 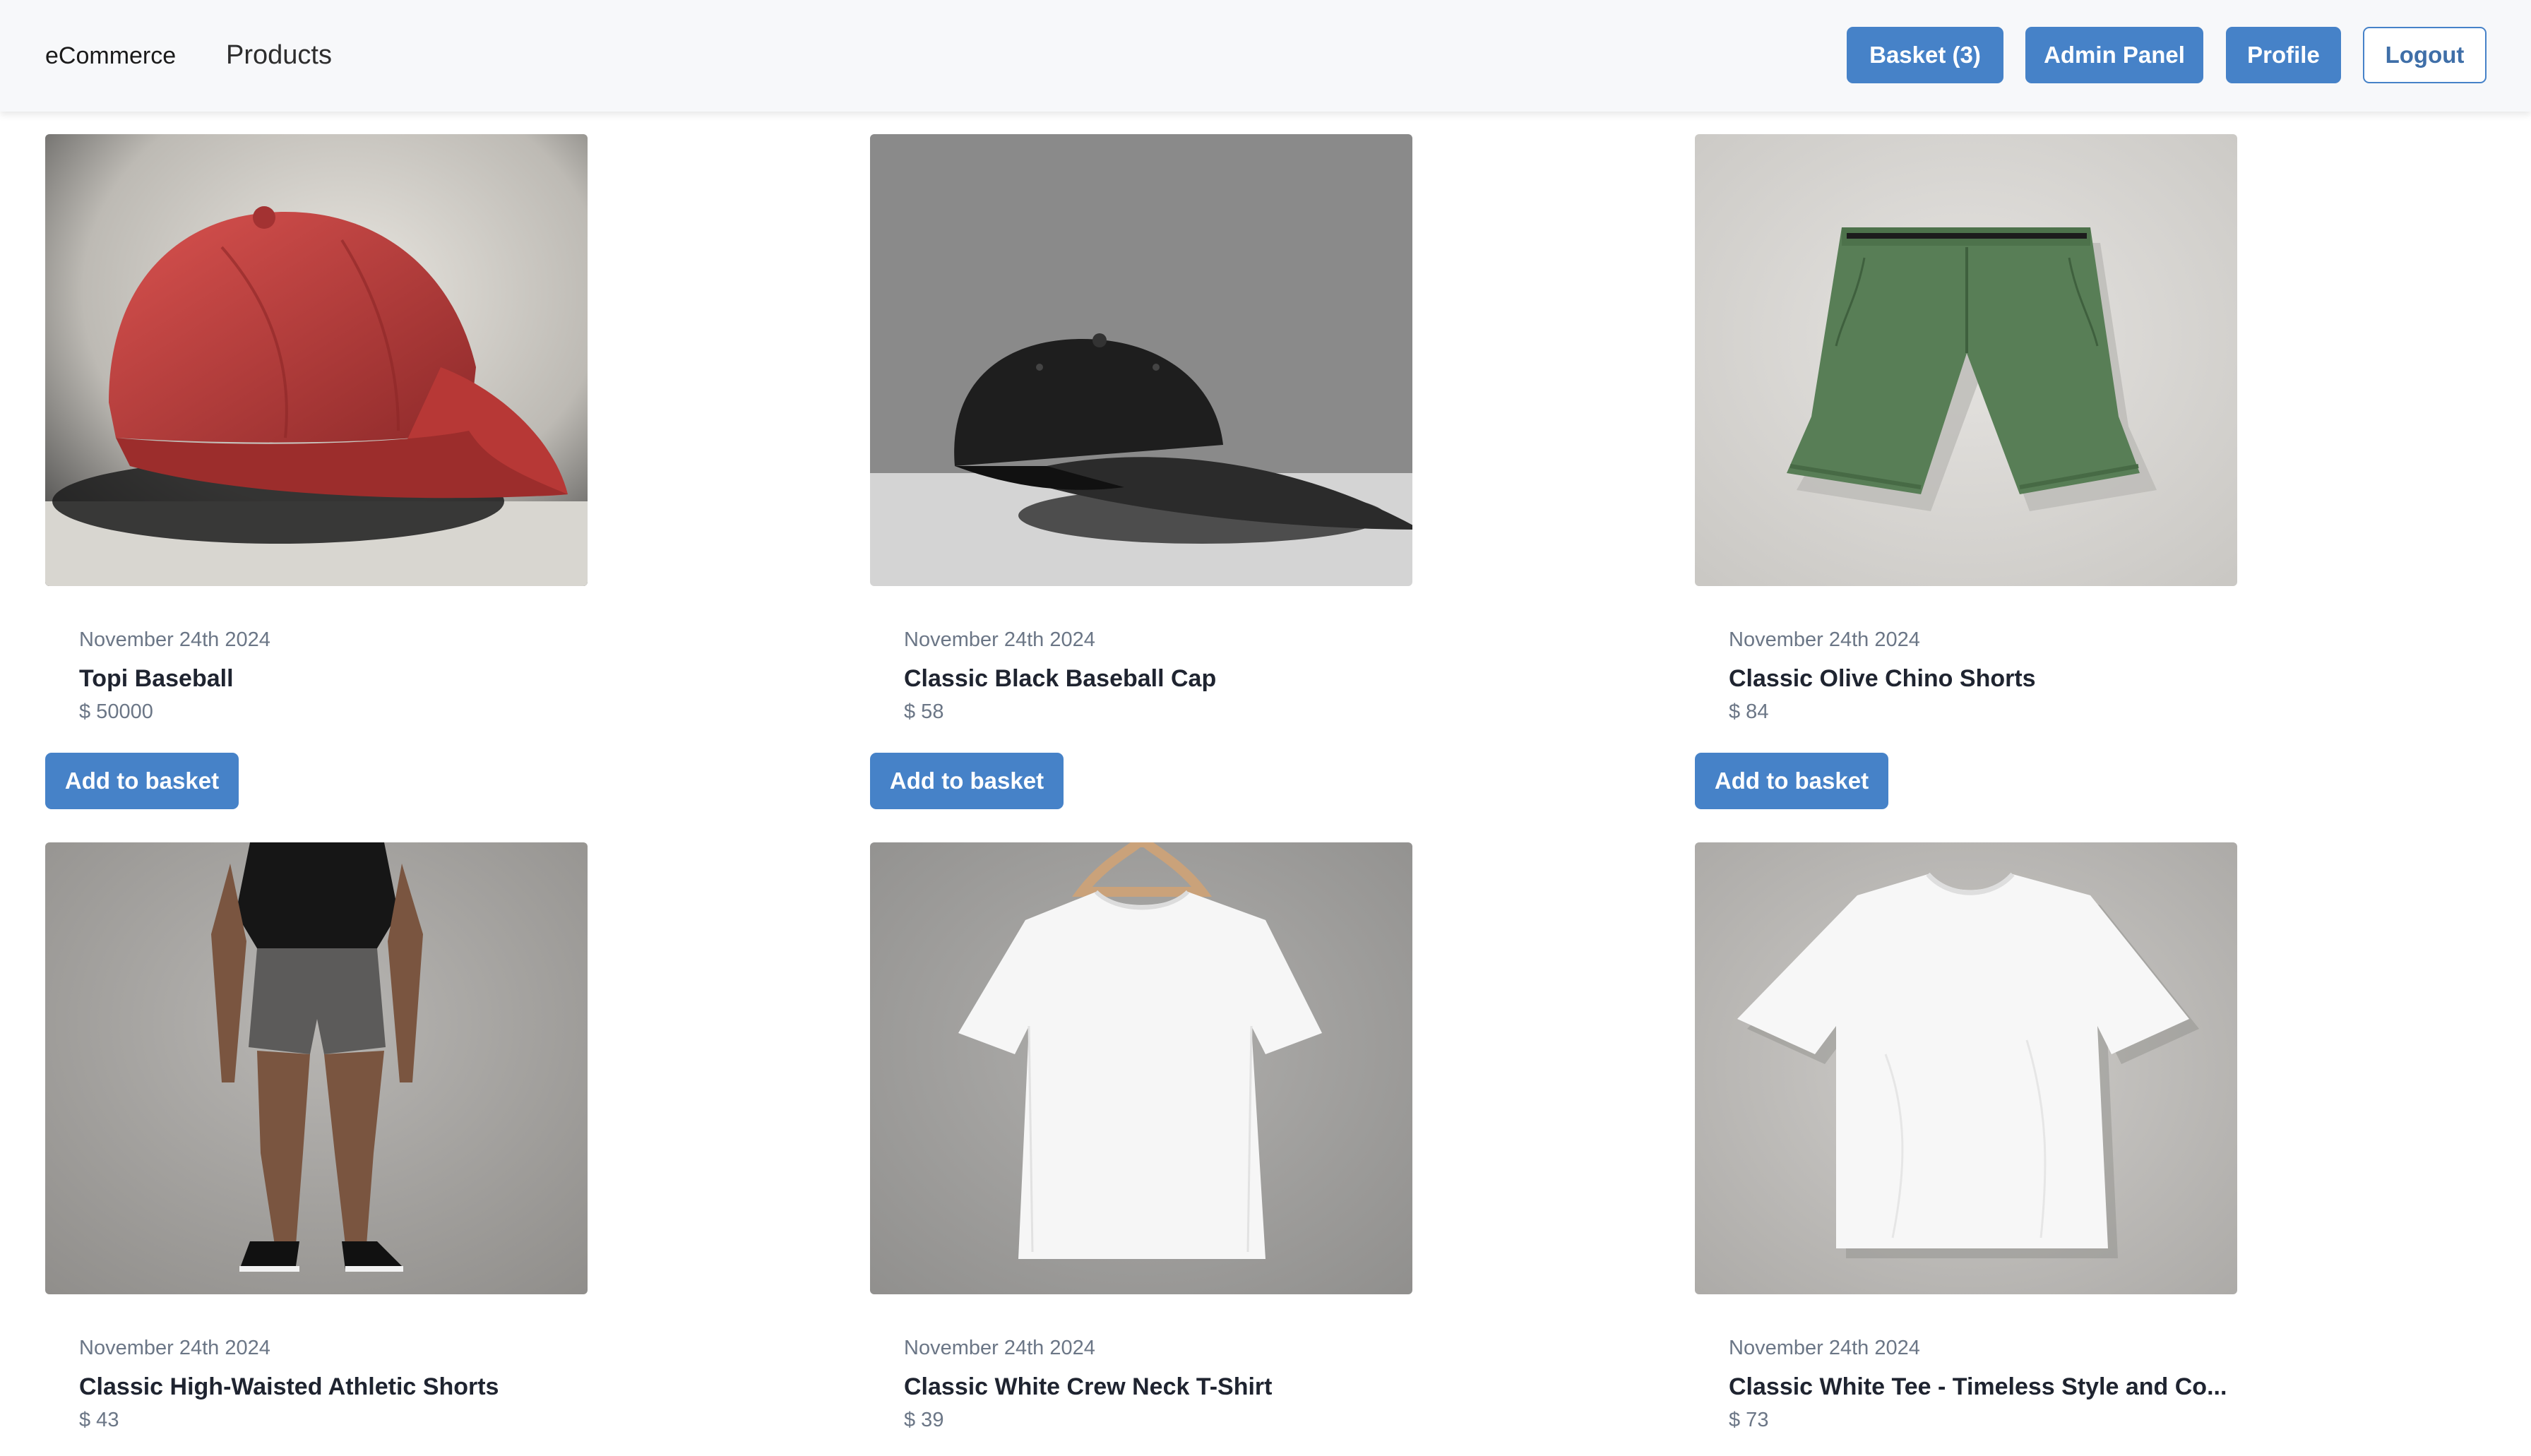 I want to click on white-tshirt-on-hanger-photo, so click(x=1141, y=1068).